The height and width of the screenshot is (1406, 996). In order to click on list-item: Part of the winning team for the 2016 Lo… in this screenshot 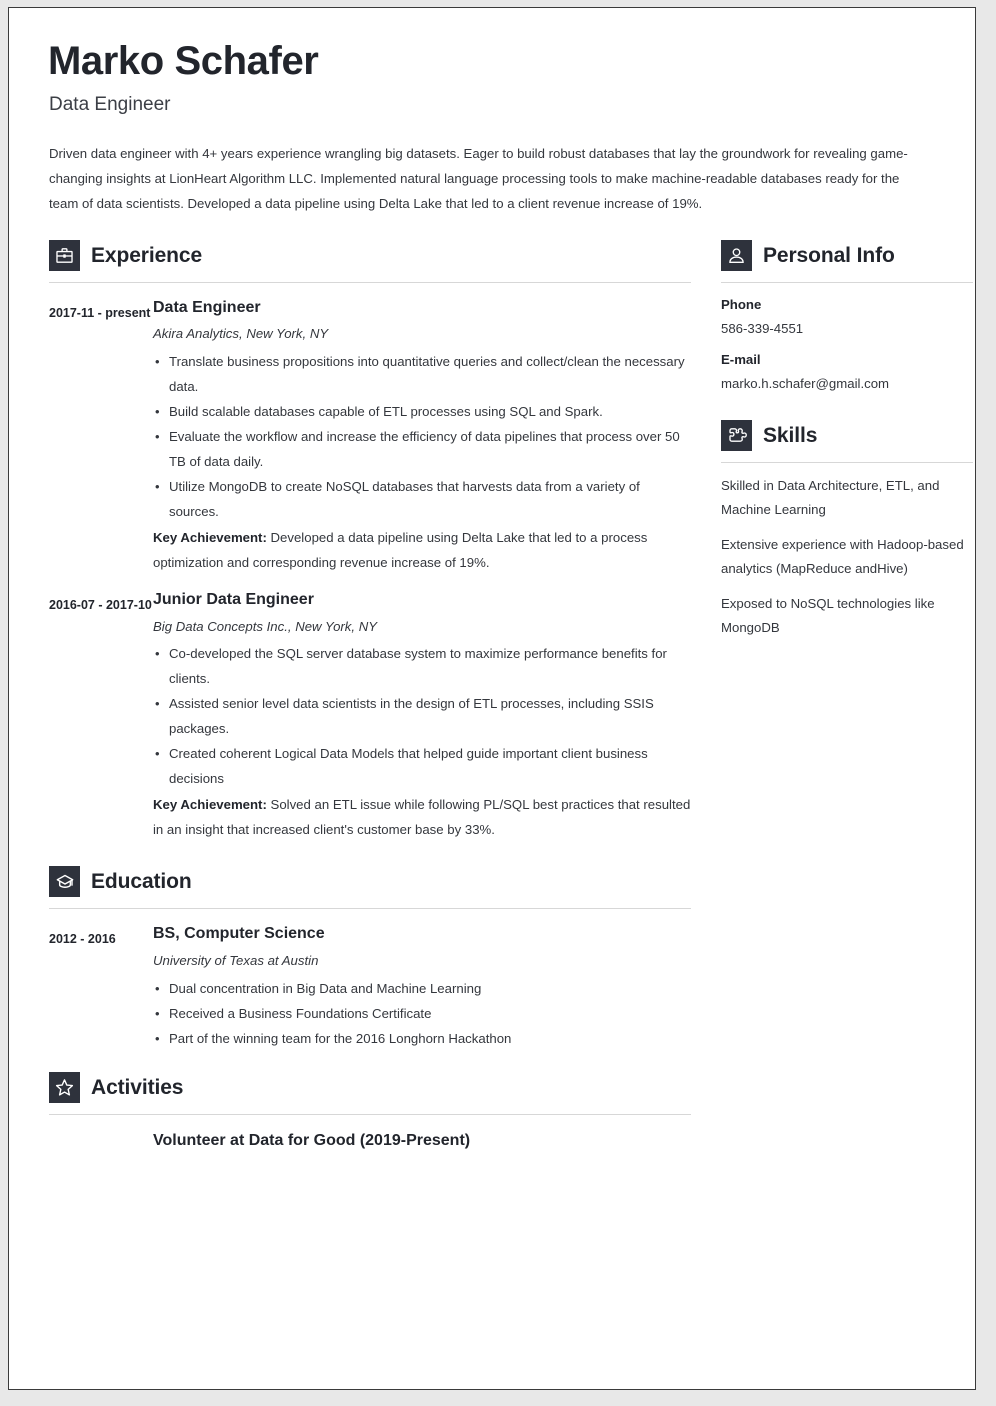, I will do `click(422, 1038)`.